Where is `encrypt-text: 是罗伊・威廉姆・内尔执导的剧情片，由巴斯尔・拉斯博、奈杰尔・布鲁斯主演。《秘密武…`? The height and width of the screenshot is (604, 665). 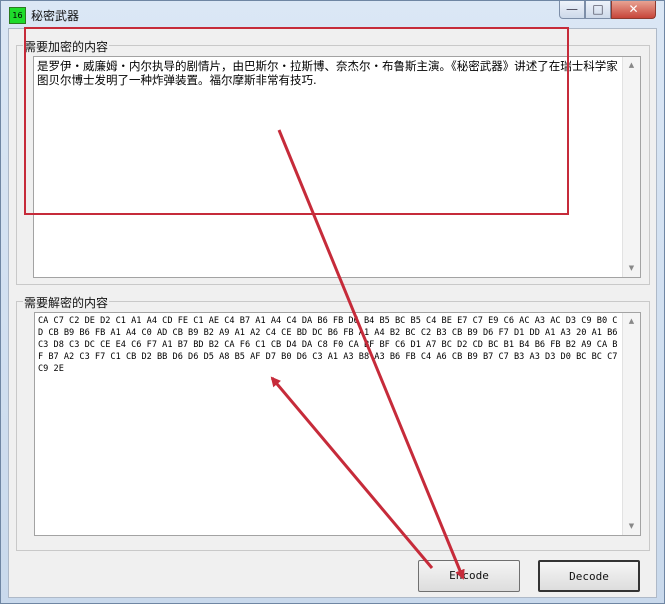 encrypt-text: 是罗伊・威廉姆・内尔执导的剧情片，由巴斯尔・拉斯博、奈杰尔・布鲁斯主演。《秘密武… is located at coordinates (327, 73).